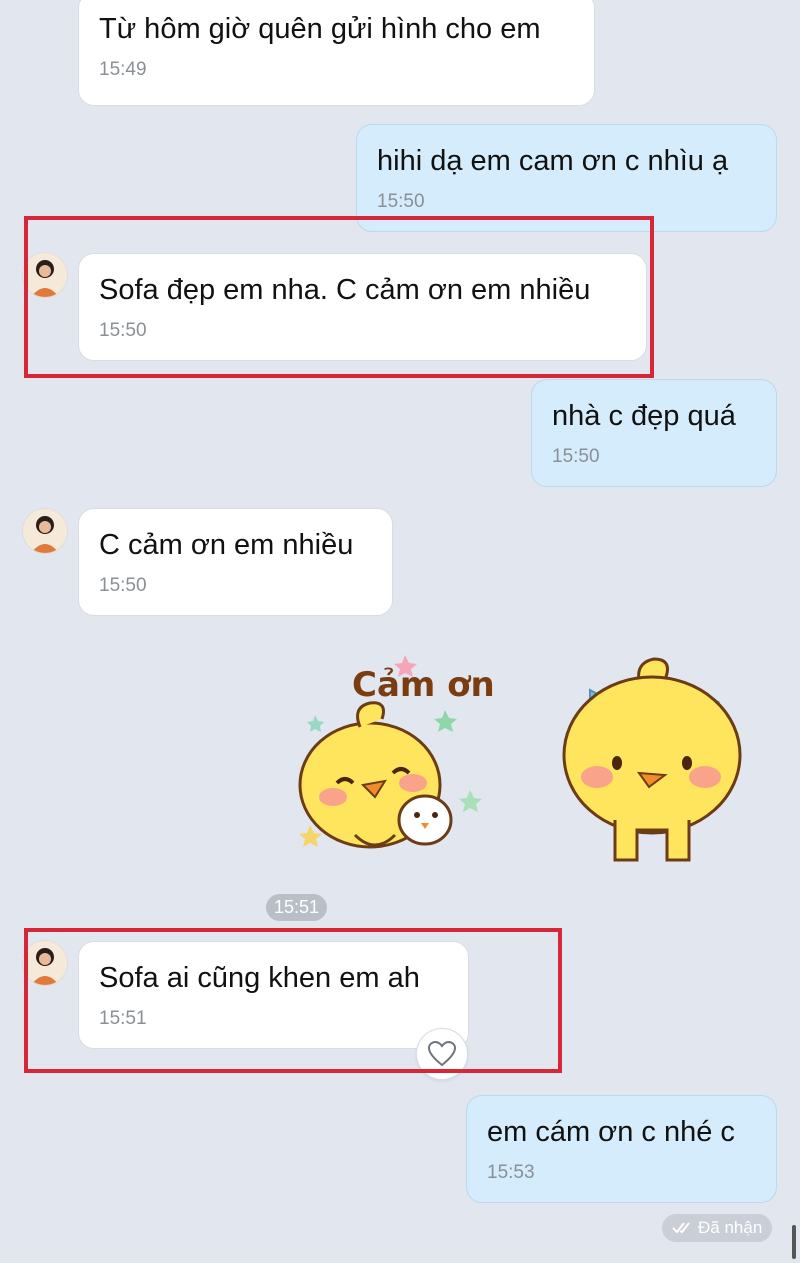  I want to click on sticker-thank-you: Cảm ơn, so click(400, 757).